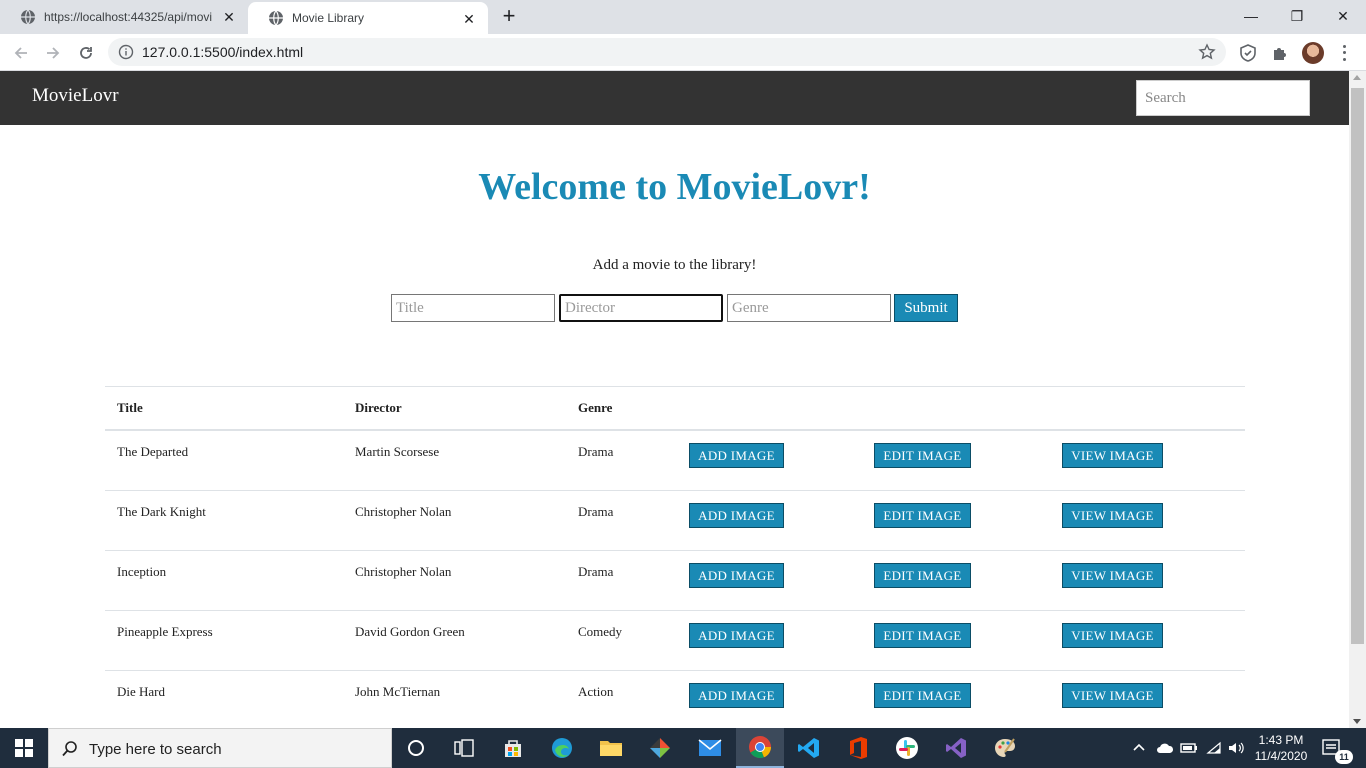  I want to click on movie-title: Die Hard, so click(141, 691).